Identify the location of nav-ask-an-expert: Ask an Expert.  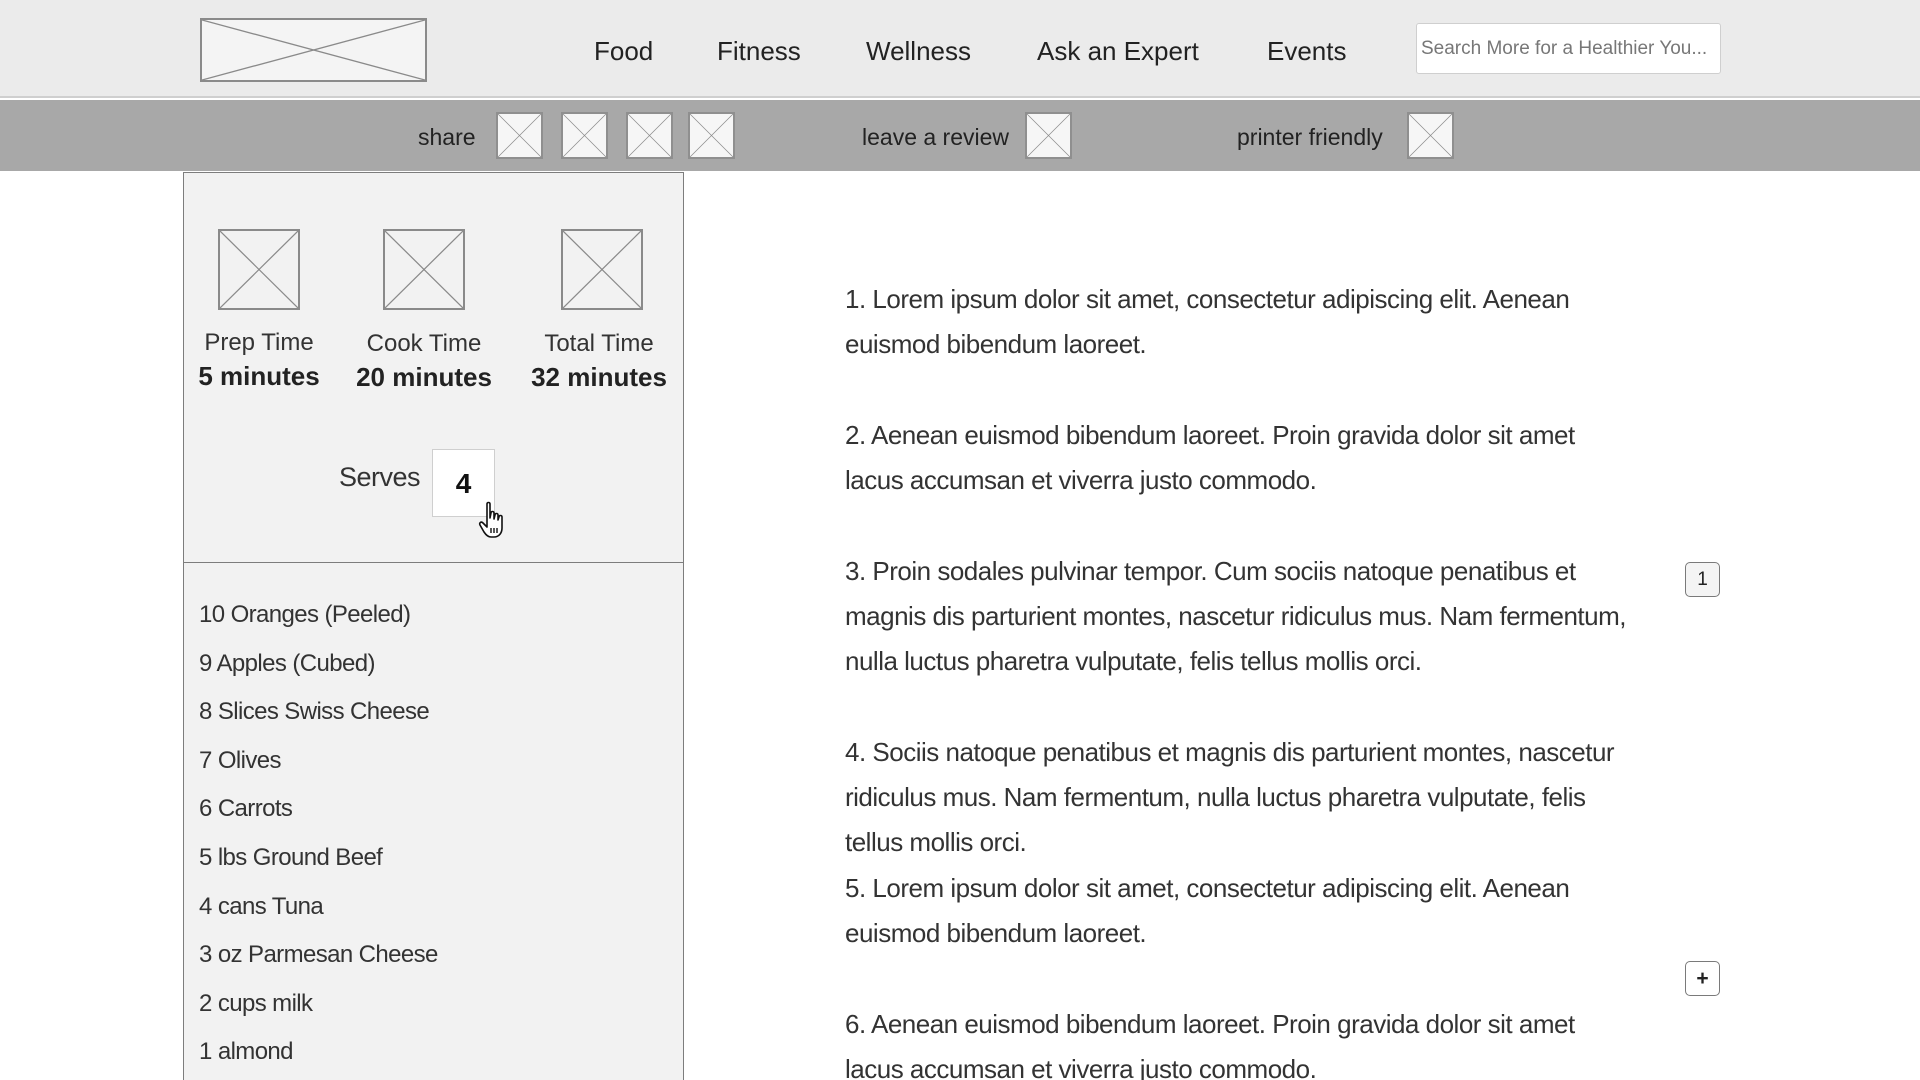
(1118, 51).